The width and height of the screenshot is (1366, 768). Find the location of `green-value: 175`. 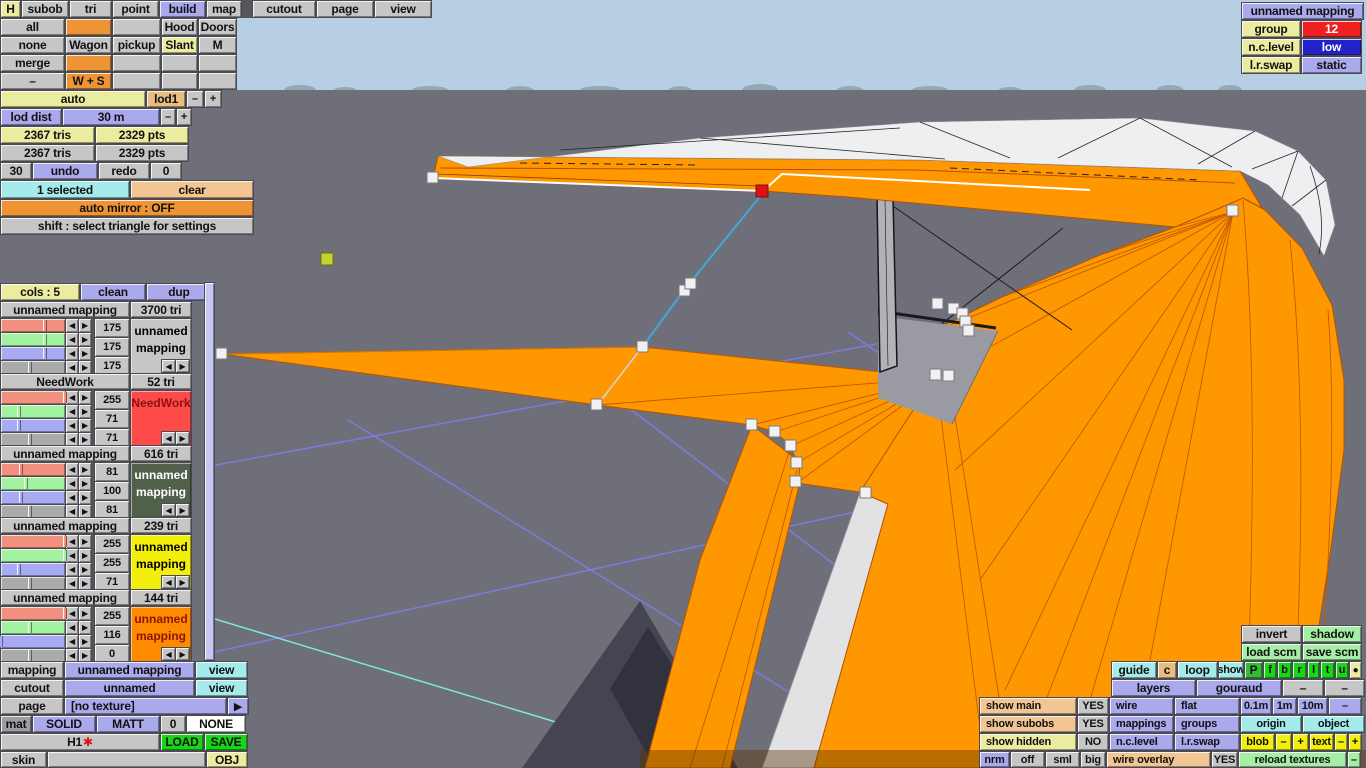

green-value: 175 is located at coordinates (112, 347).